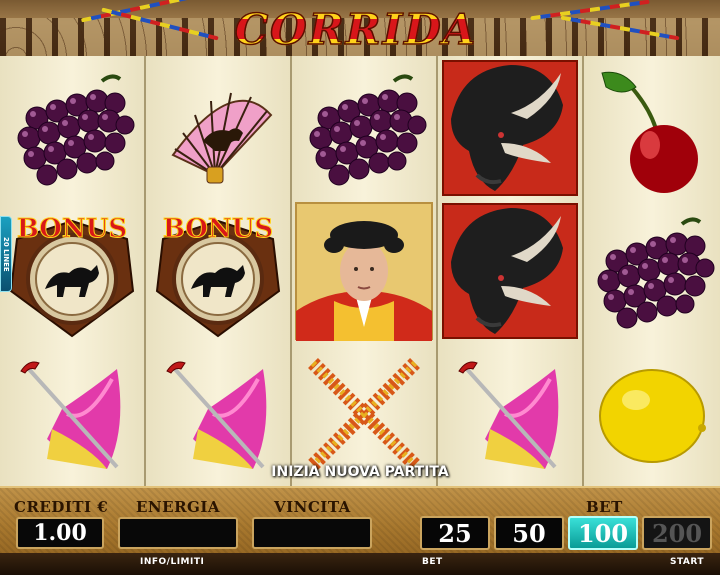 This screenshot has width=720, height=575. I want to click on lines-badge: 20 LINEE, so click(6, 254).